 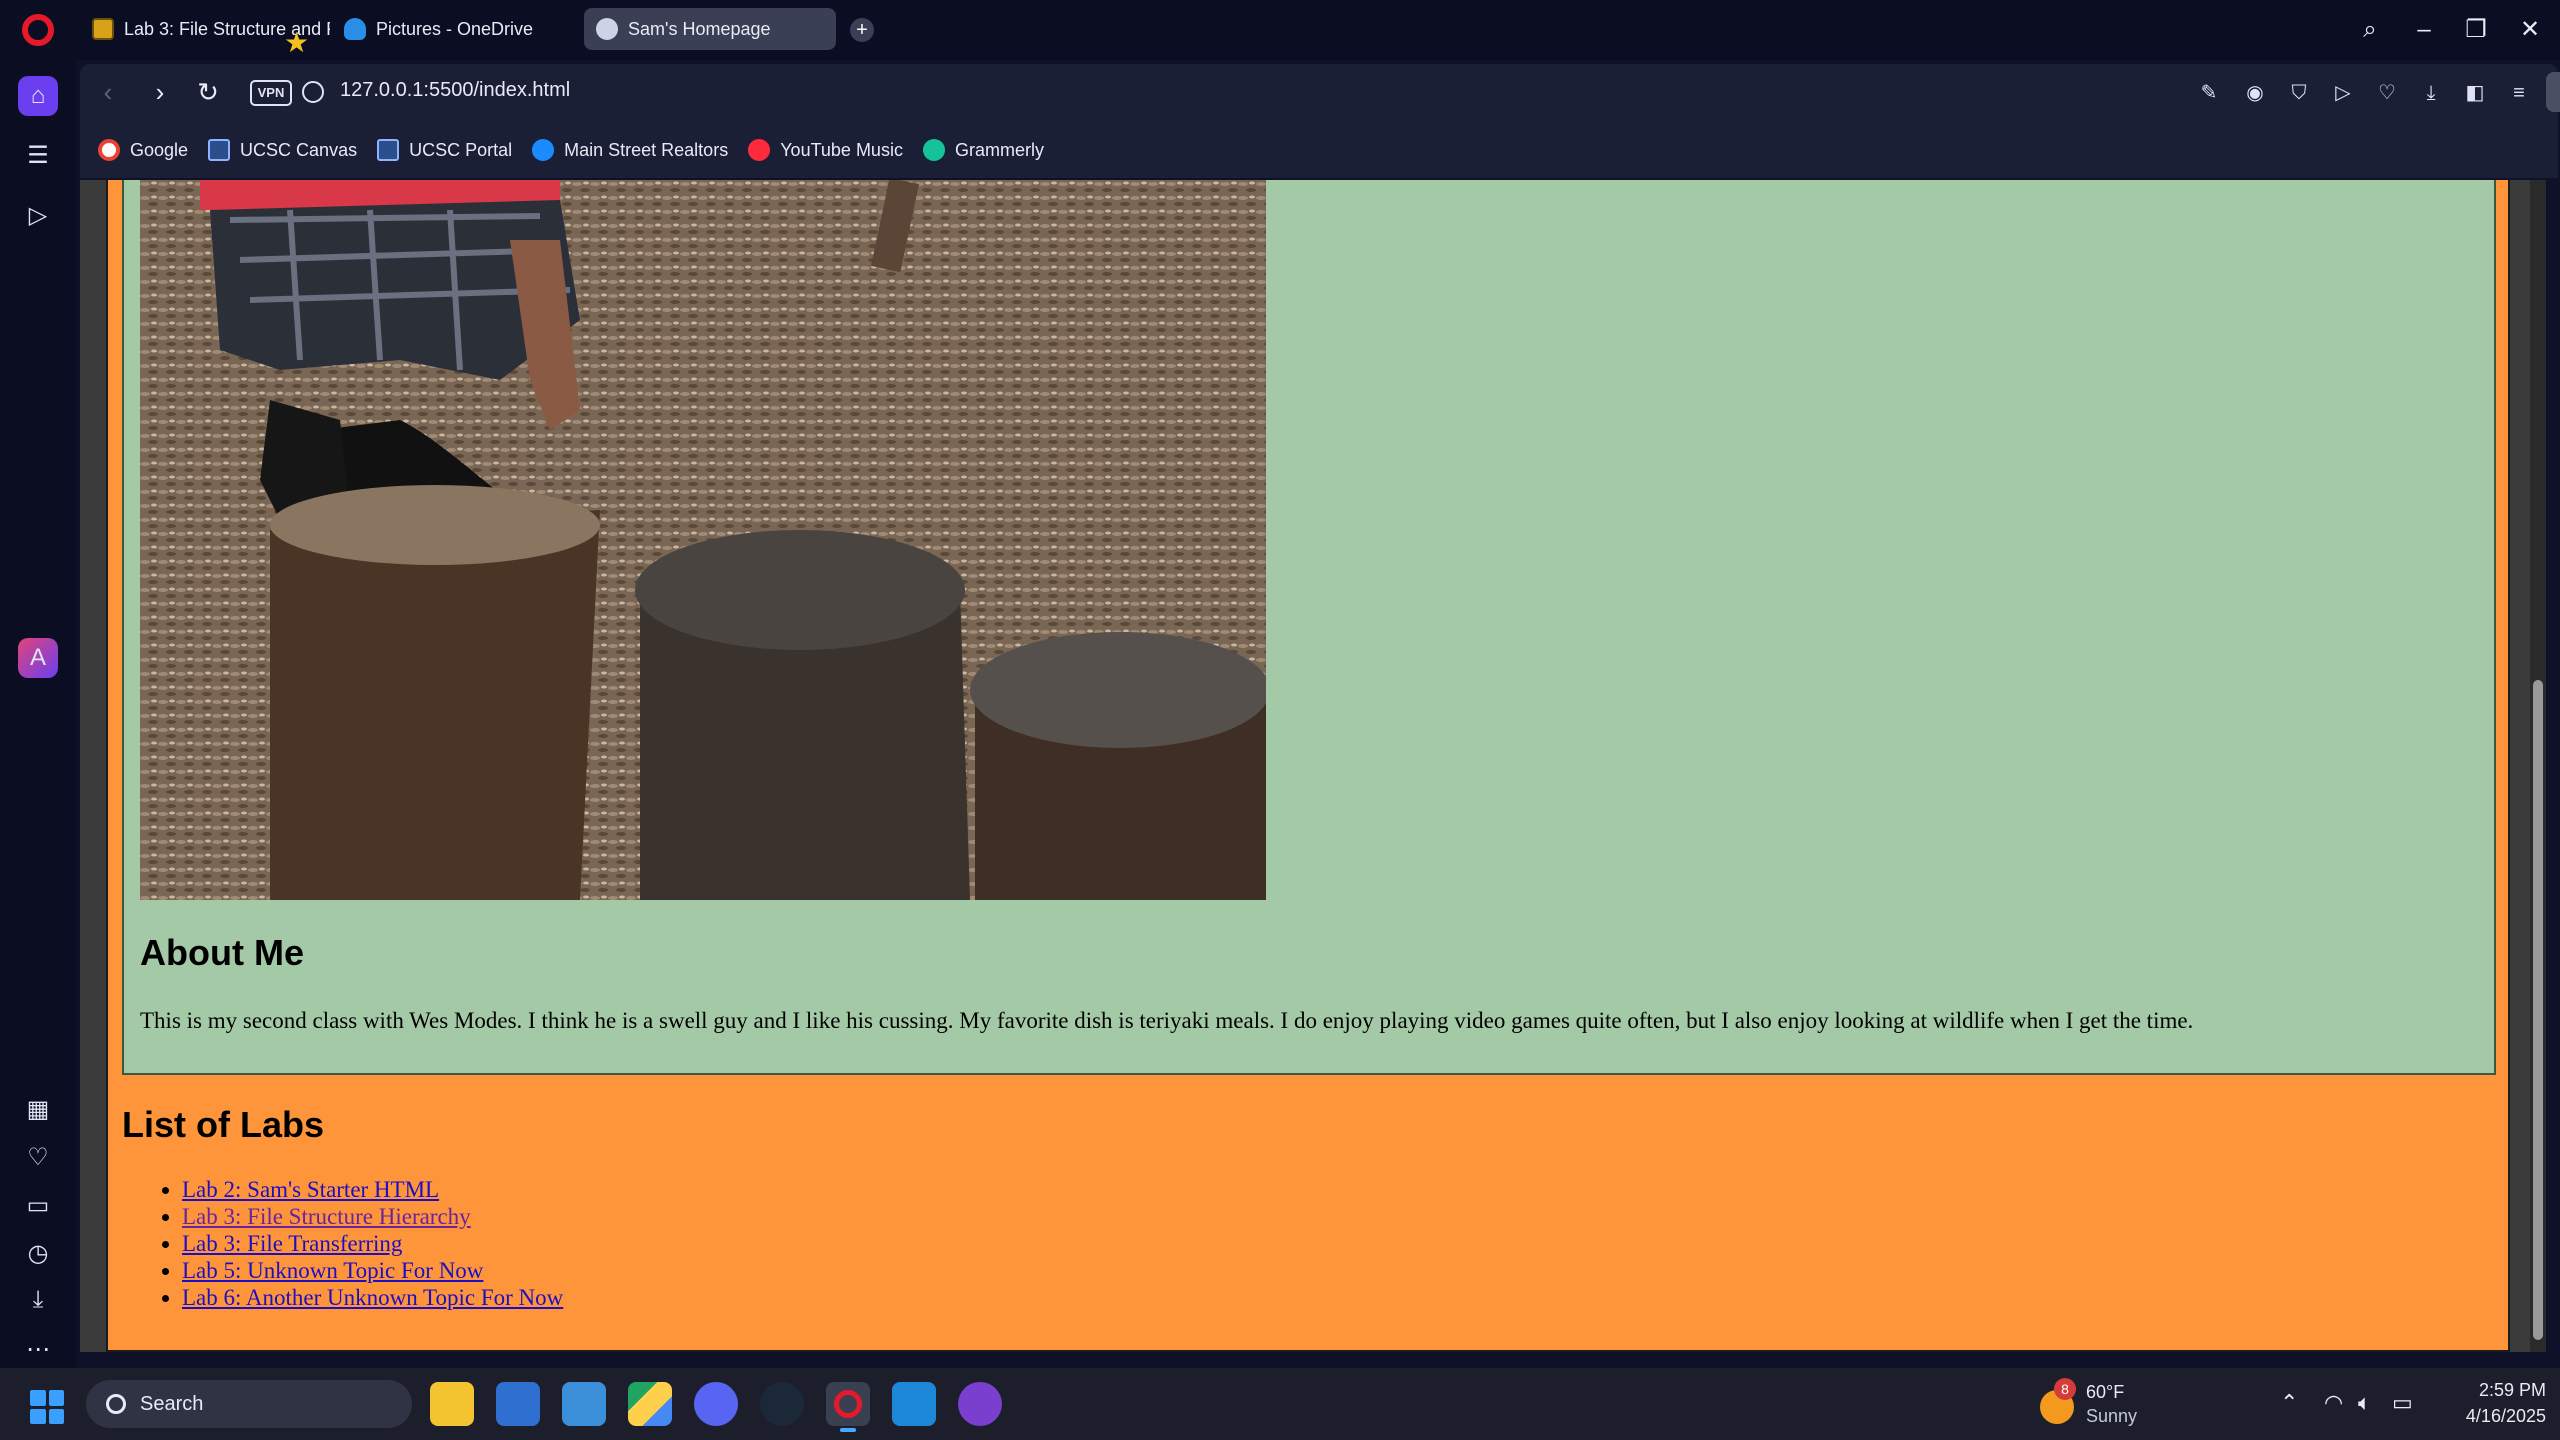 What do you see at coordinates (38, 30) in the screenshot?
I see `opera-logo-icon` at bounding box center [38, 30].